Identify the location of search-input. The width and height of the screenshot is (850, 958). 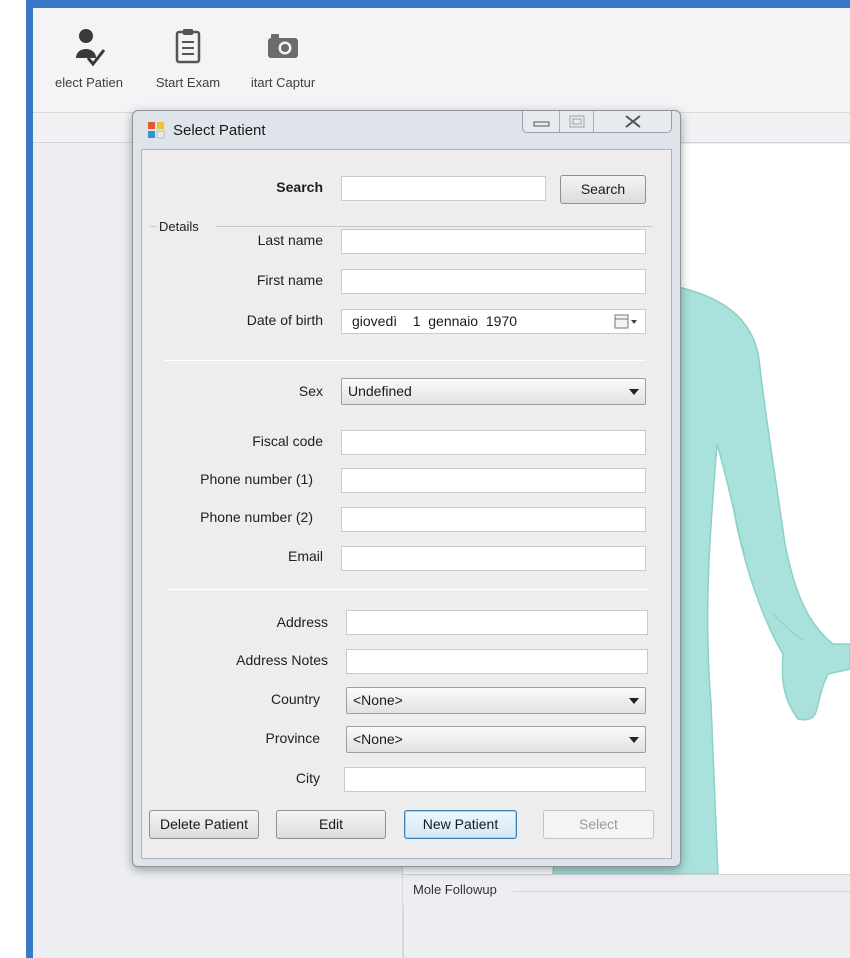
(443, 188).